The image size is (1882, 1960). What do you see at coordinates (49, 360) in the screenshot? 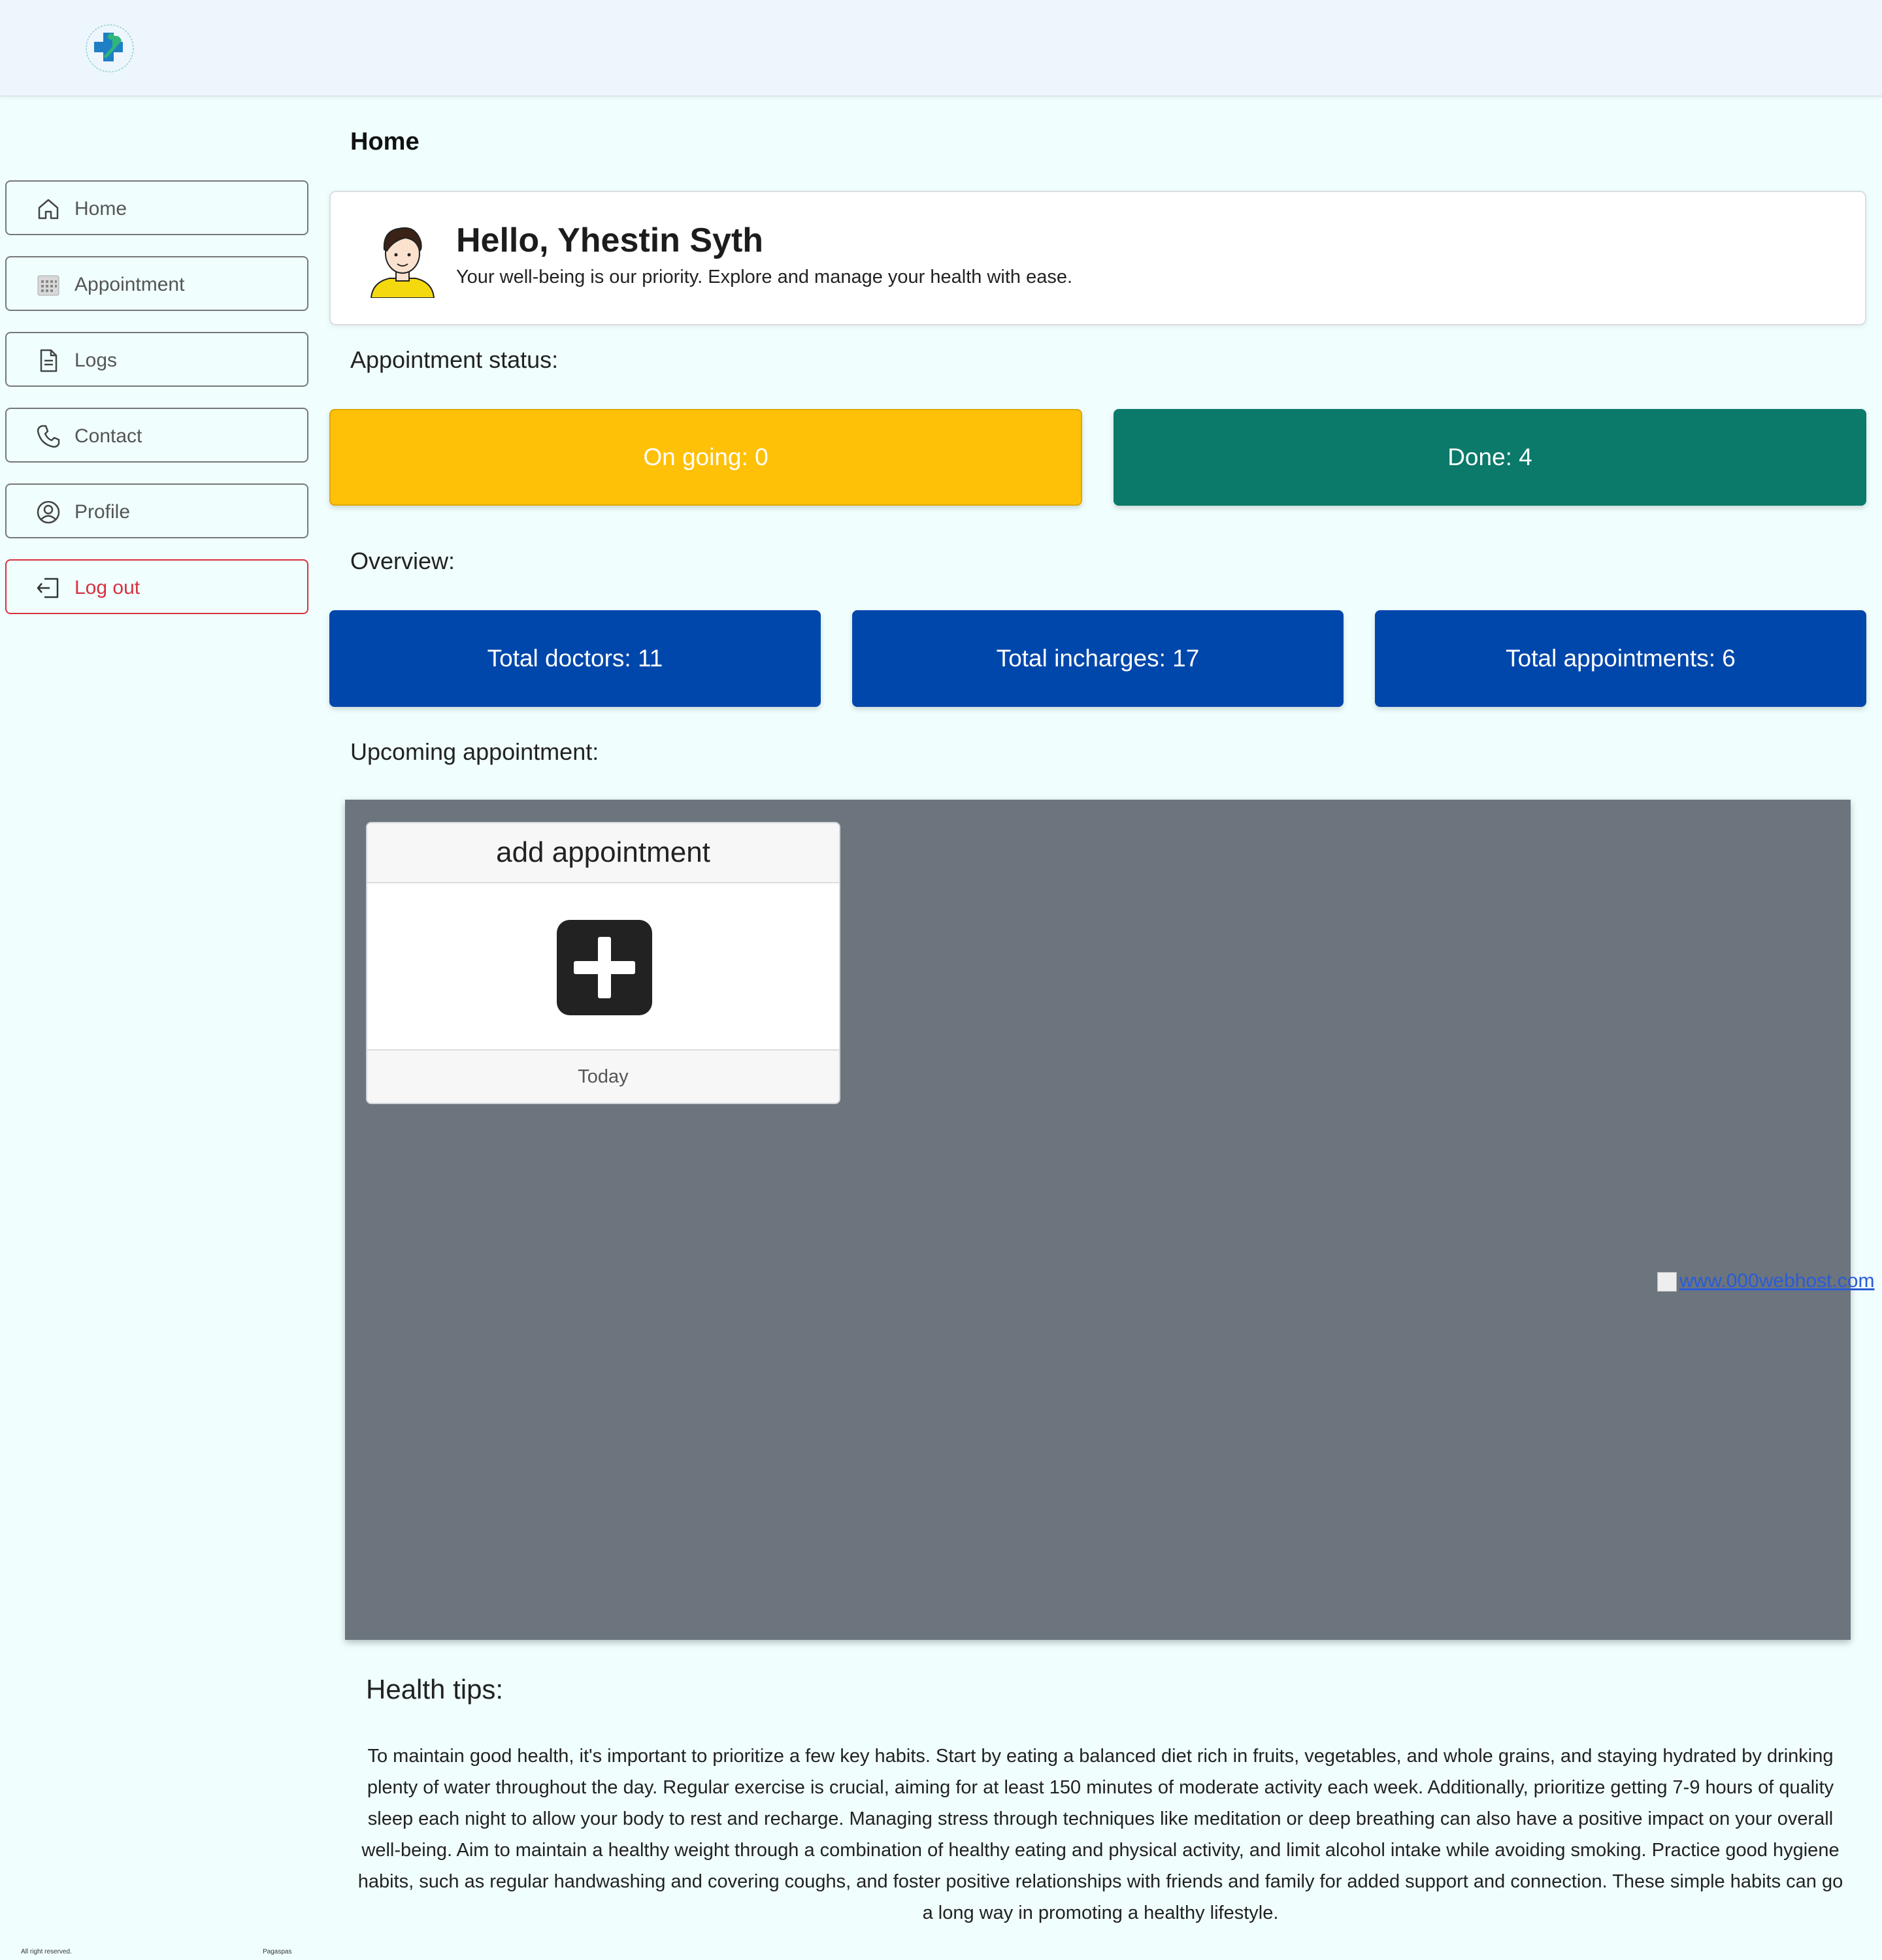
I see `document-icon` at bounding box center [49, 360].